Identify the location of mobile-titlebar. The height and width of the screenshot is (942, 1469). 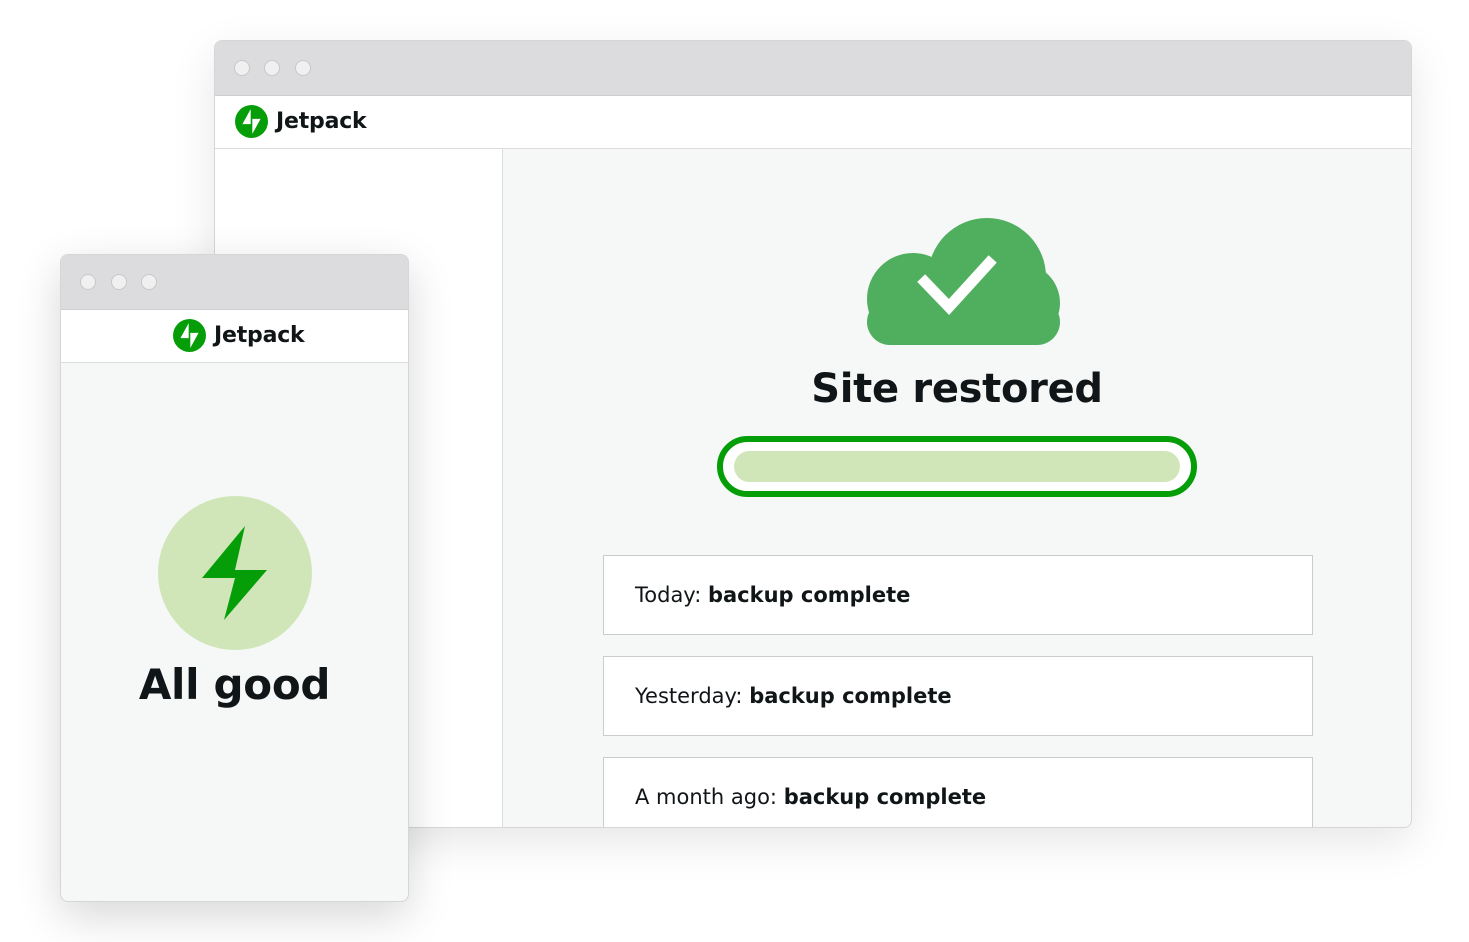
(234, 282).